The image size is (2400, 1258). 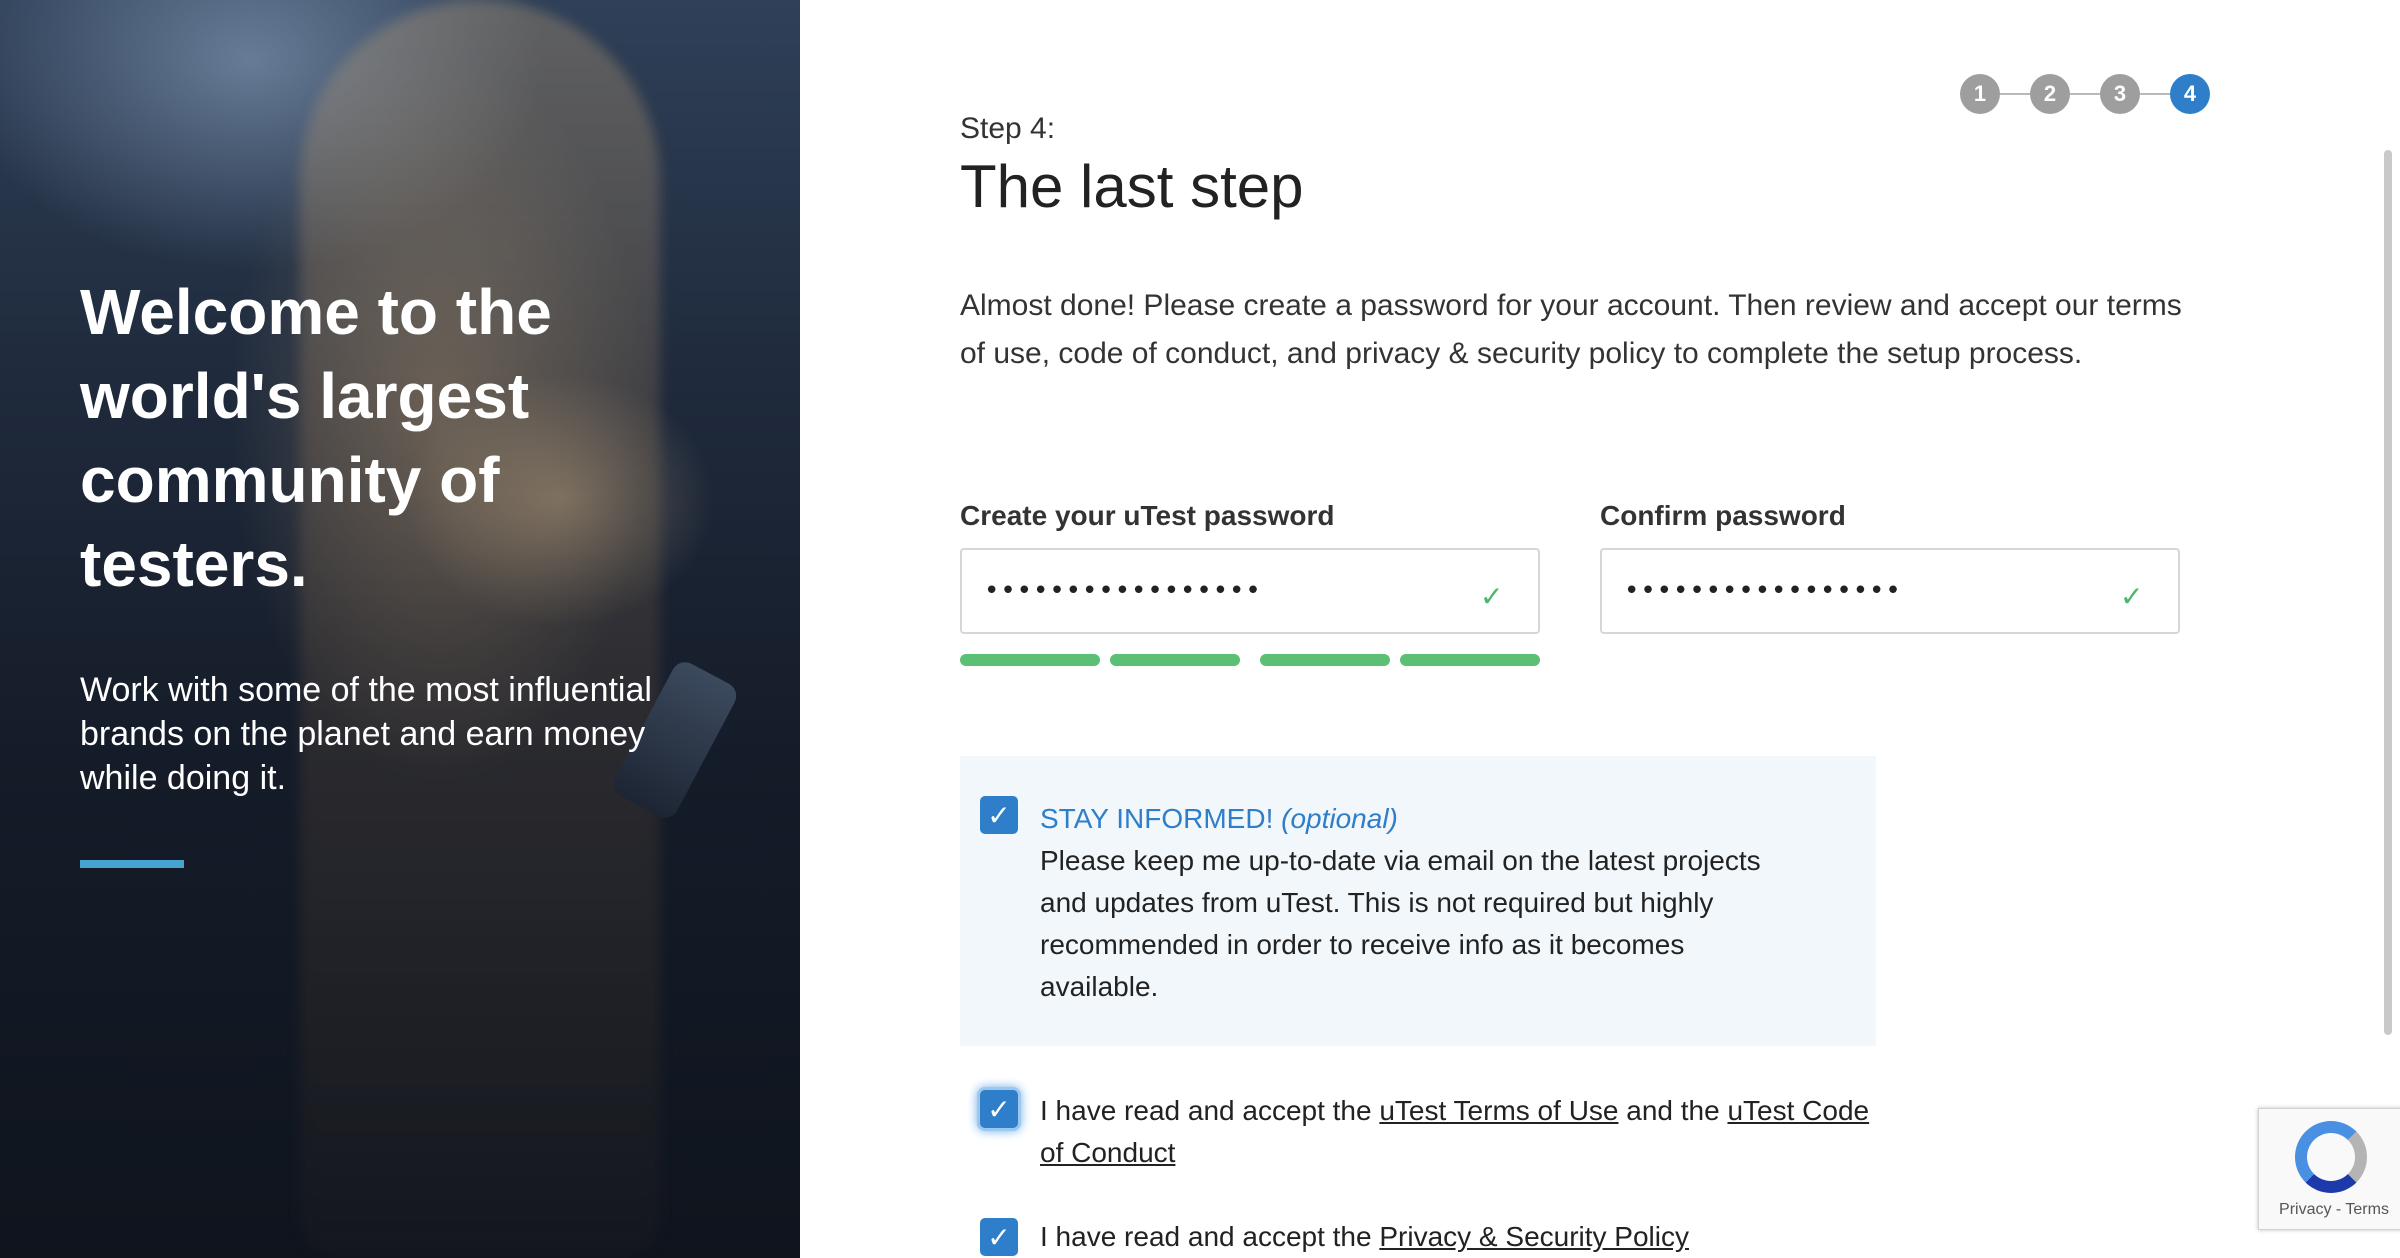 I want to click on recaptcha-links: Privacy - Terms, so click(x=2329, y=1210).